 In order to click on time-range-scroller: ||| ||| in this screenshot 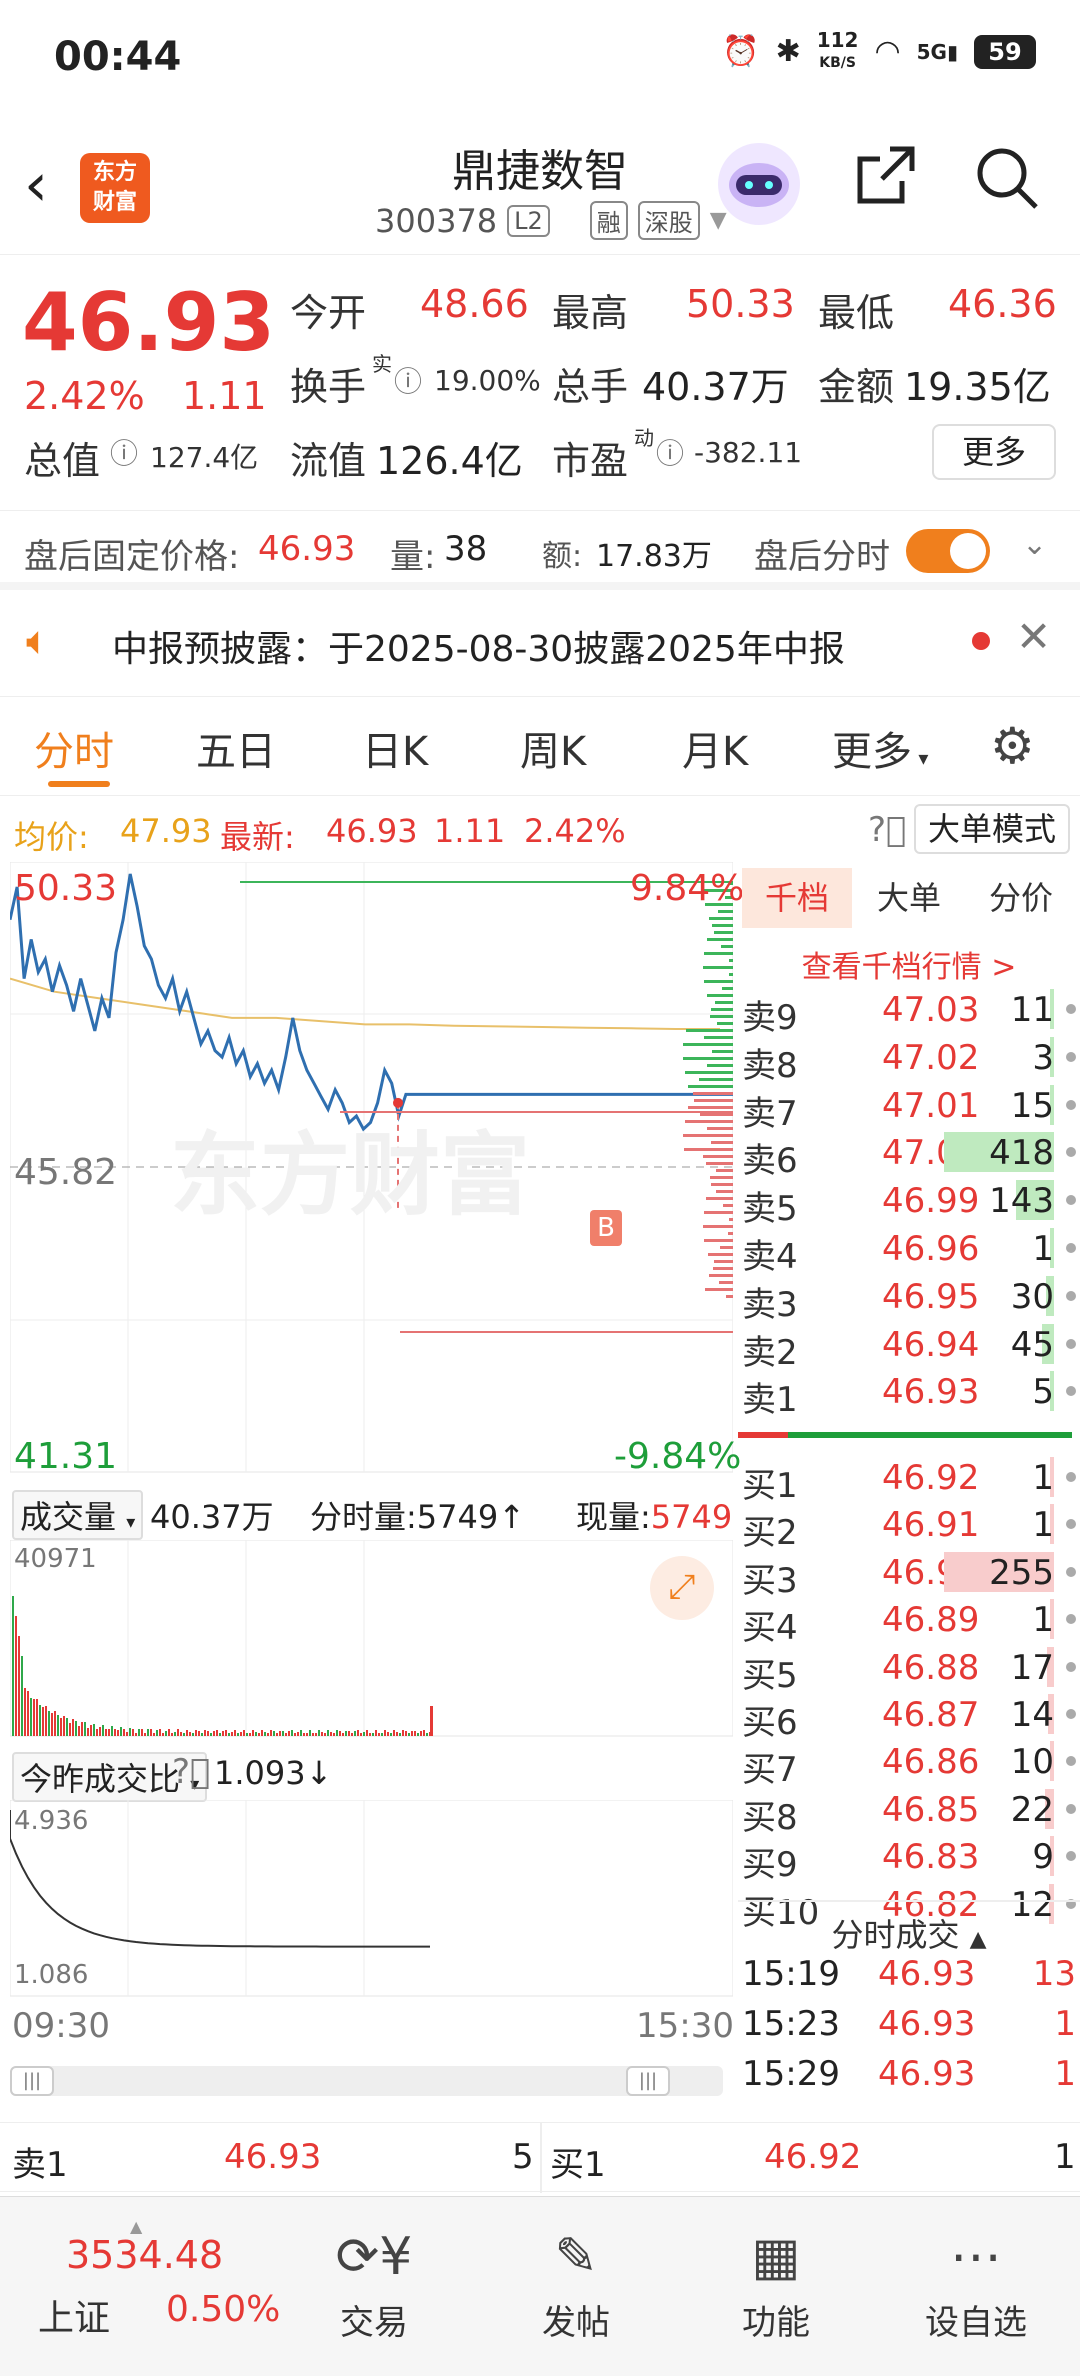, I will do `click(366, 2081)`.